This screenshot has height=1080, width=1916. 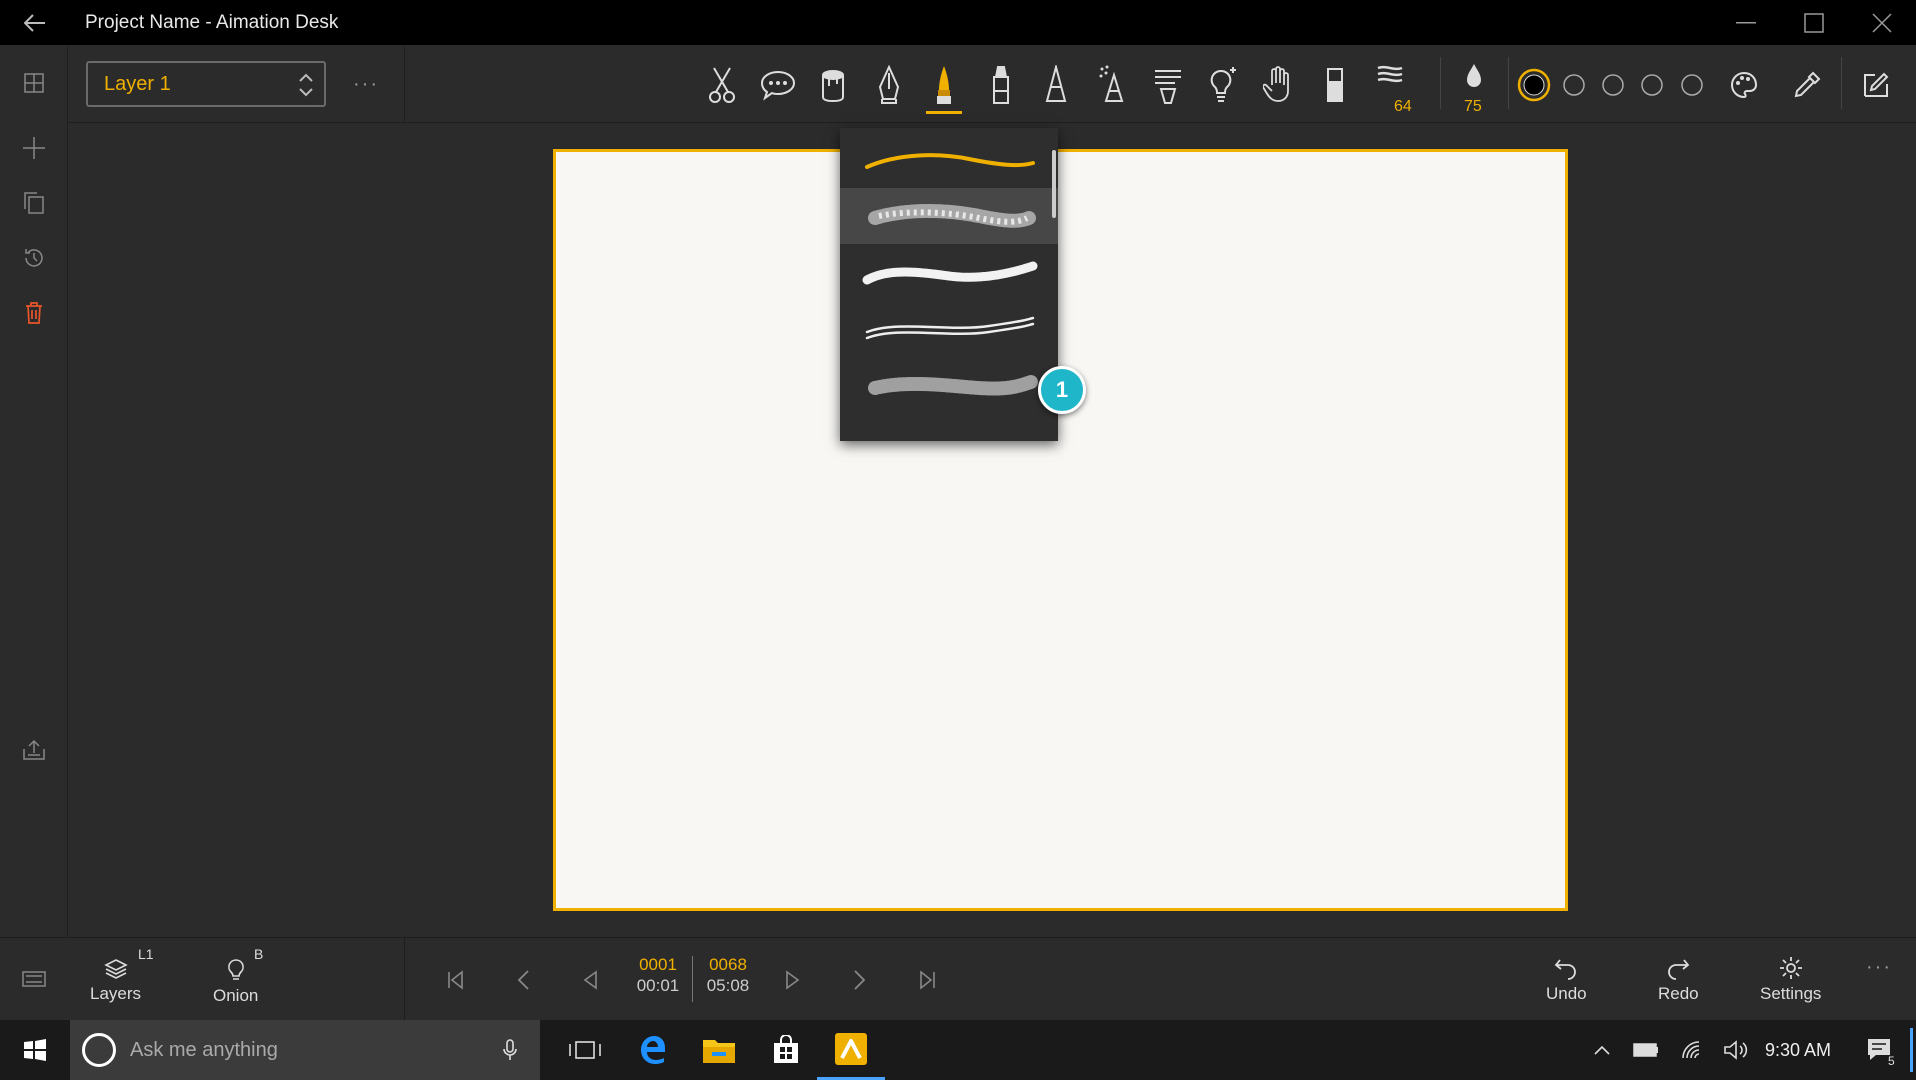 What do you see at coordinates (523, 980) in the screenshot?
I see `previous-keyframe-button` at bounding box center [523, 980].